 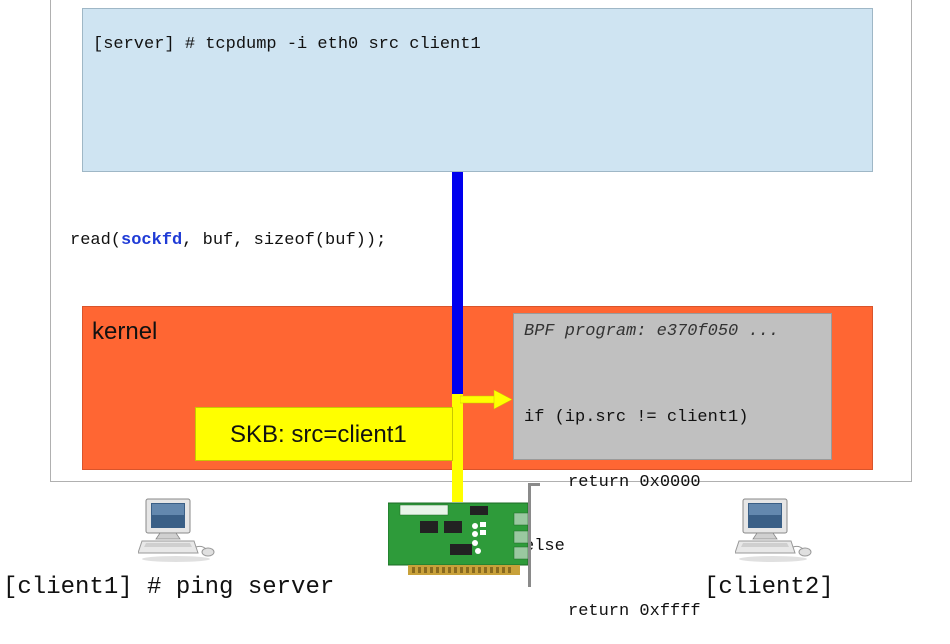 I want to click on socket-data-path, so click(x=457, y=283).